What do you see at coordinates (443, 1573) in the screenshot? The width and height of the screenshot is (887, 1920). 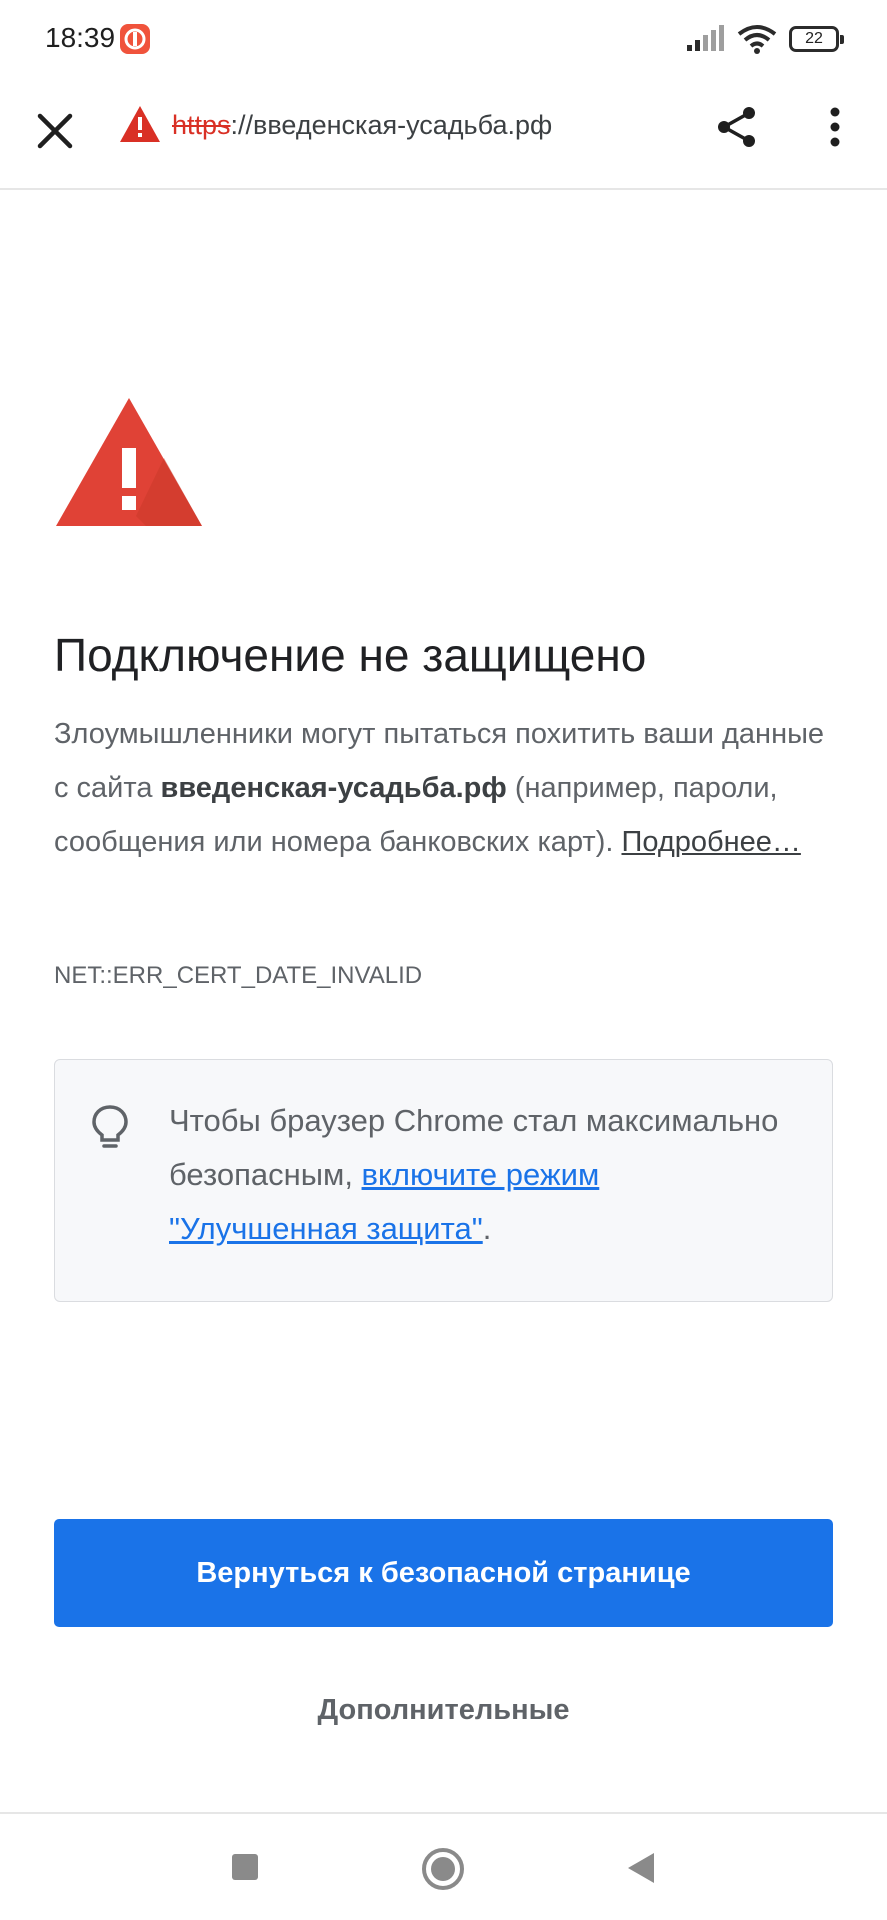 I see `back-to-safety-button: Вернуться к безопасной странице` at bounding box center [443, 1573].